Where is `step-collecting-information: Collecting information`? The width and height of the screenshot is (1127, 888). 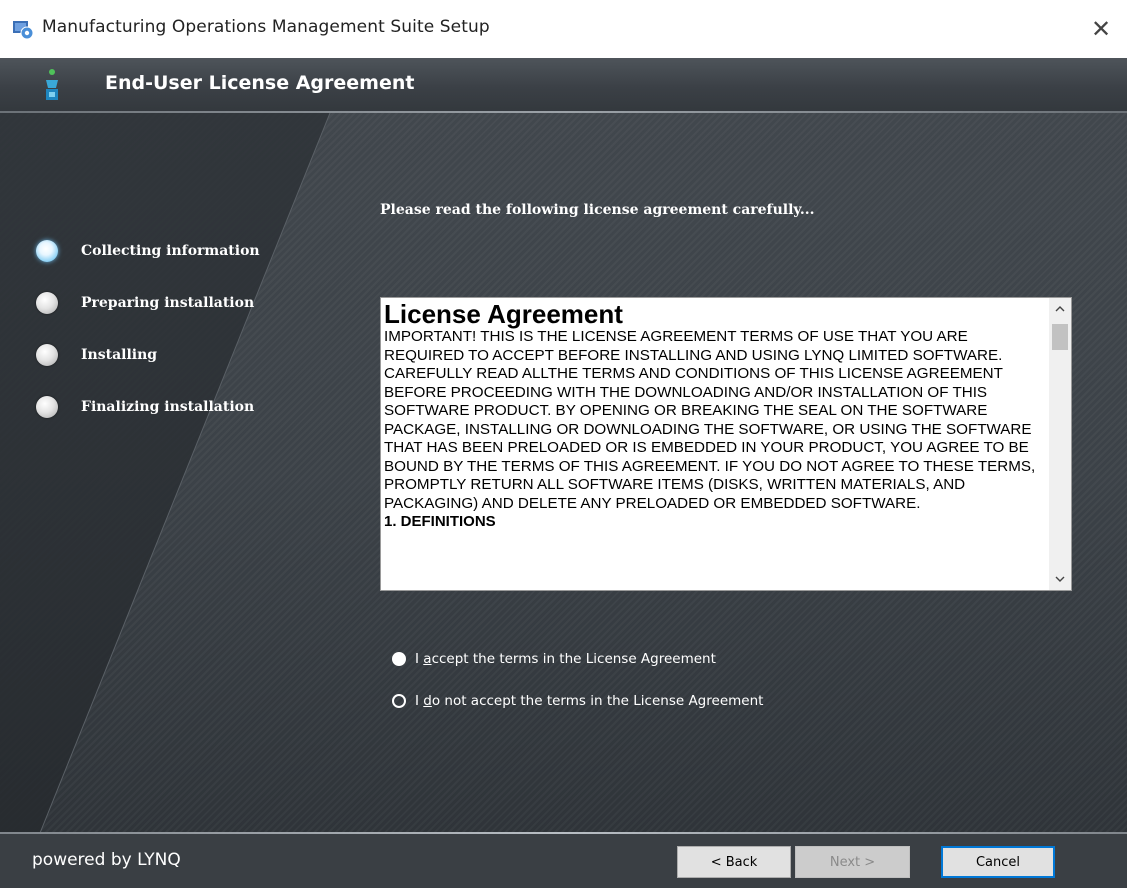 step-collecting-information: Collecting information is located at coordinates (148, 251).